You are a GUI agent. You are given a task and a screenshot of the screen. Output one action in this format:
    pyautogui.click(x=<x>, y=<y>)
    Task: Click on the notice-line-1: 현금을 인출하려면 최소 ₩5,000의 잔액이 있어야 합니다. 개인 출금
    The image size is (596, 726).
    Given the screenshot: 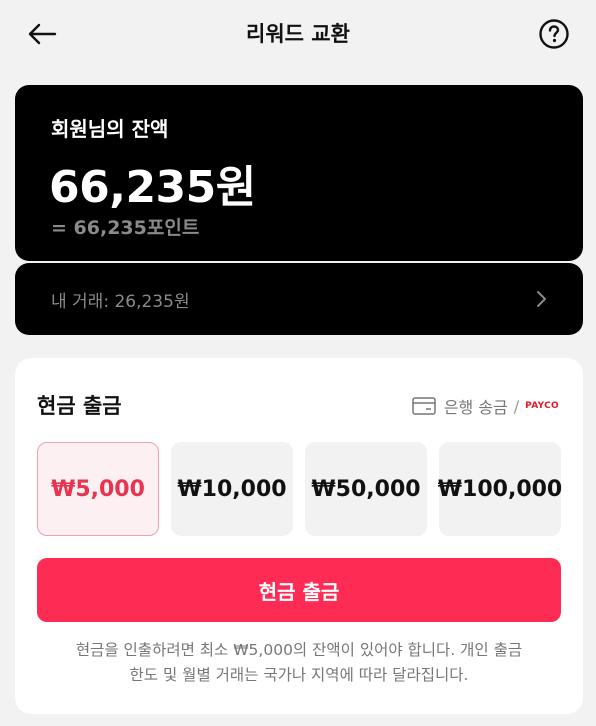 What is the action you would take?
    pyautogui.click(x=299, y=650)
    